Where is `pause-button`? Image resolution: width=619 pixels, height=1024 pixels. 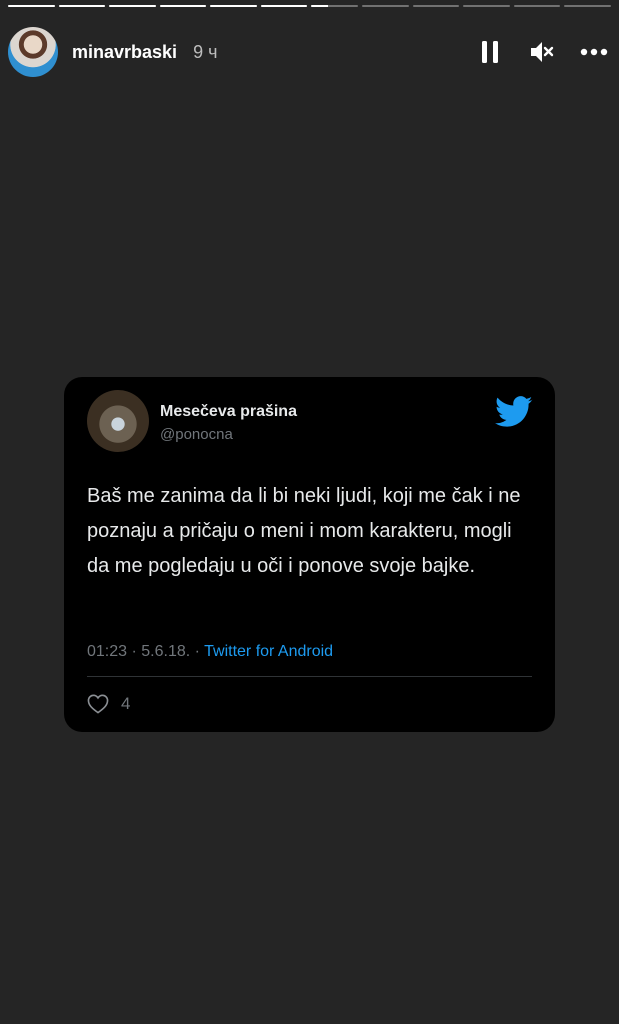
pause-button is located at coordinates (490, 52).